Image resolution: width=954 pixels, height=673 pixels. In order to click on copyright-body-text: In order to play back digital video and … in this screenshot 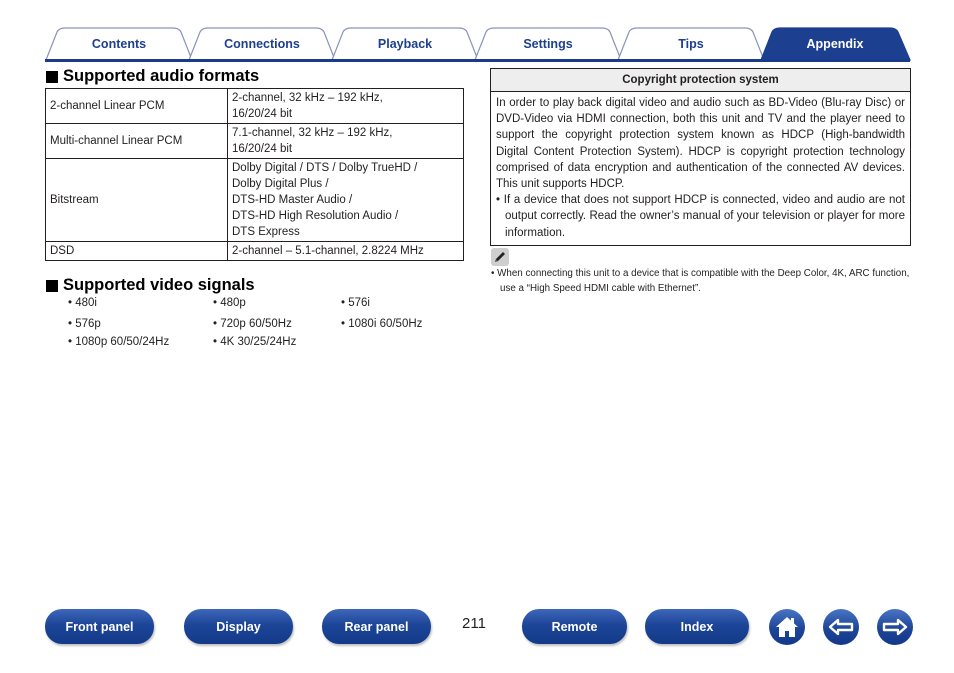, I will do `click(700, 144)`.